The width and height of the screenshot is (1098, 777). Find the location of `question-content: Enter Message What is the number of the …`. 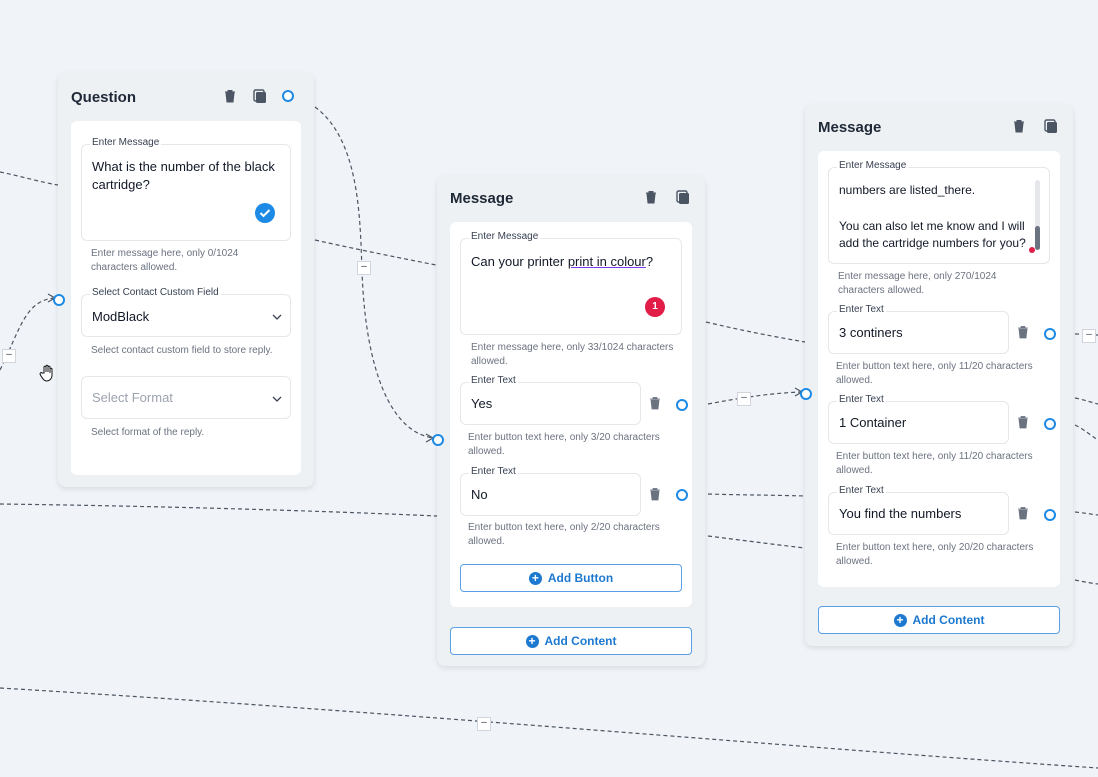

question-content: Enter Message What is the number of the … is located at coordinates (186, 298).